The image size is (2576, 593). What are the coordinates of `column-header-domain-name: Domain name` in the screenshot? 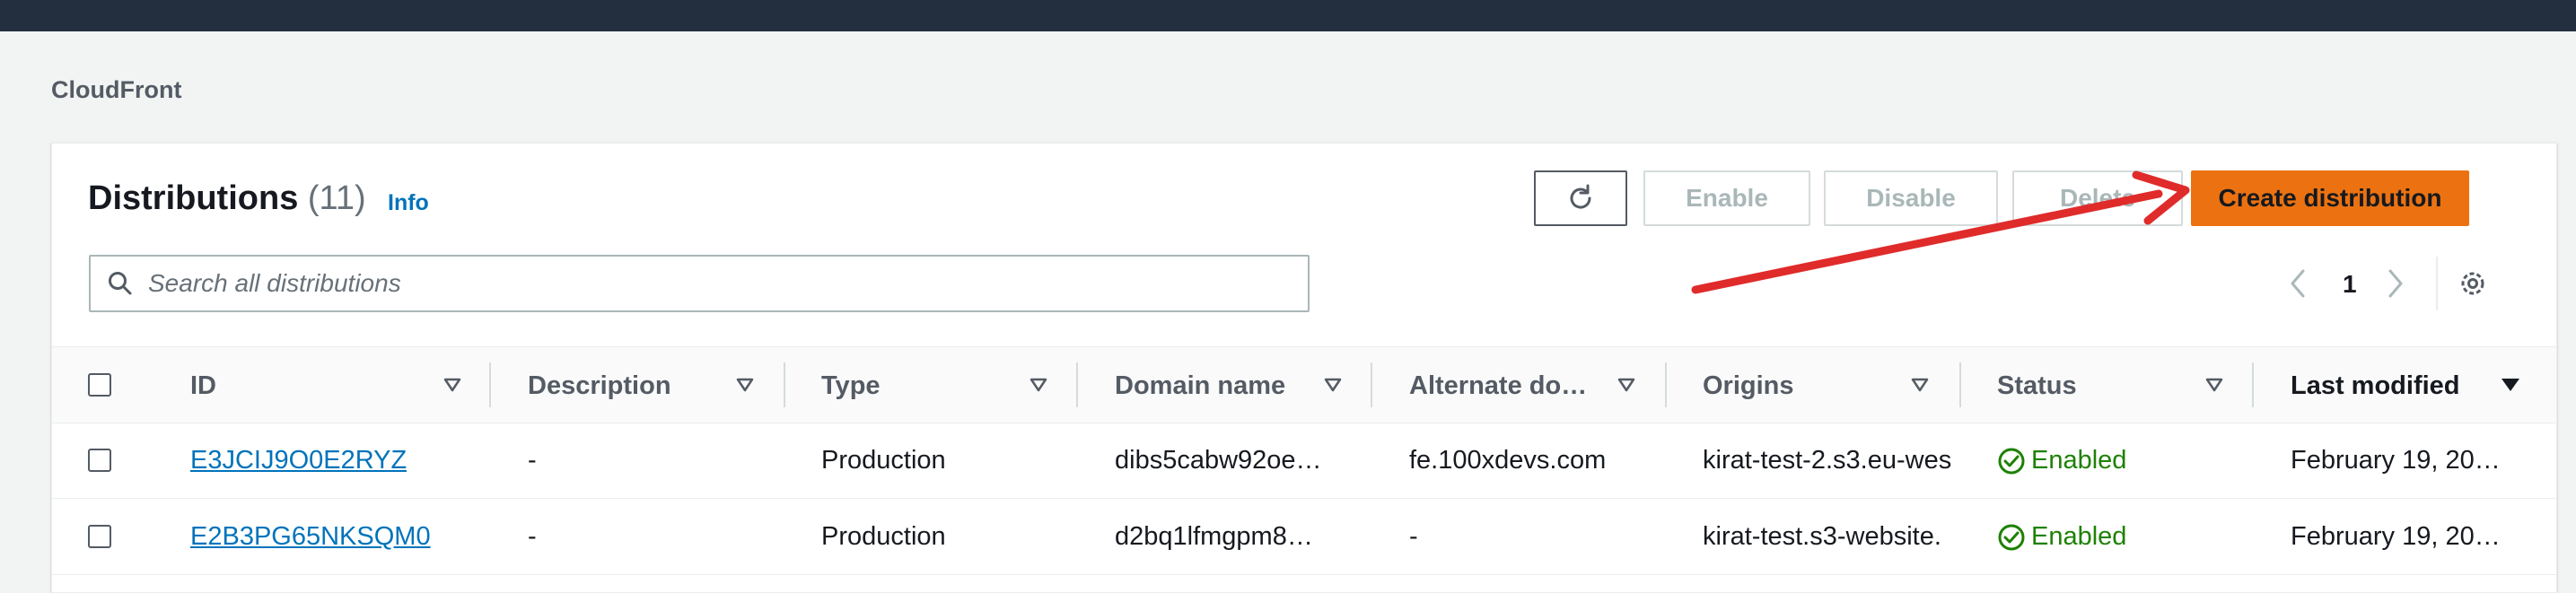 It's located at (1200, 386).